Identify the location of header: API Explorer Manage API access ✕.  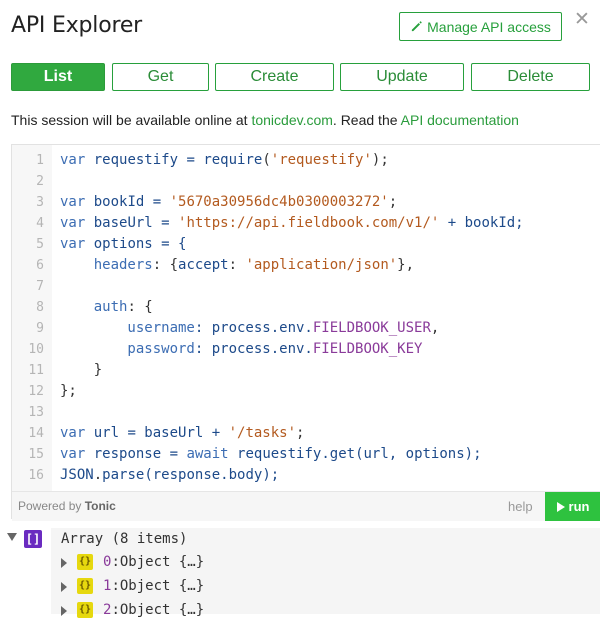
(300, 28).